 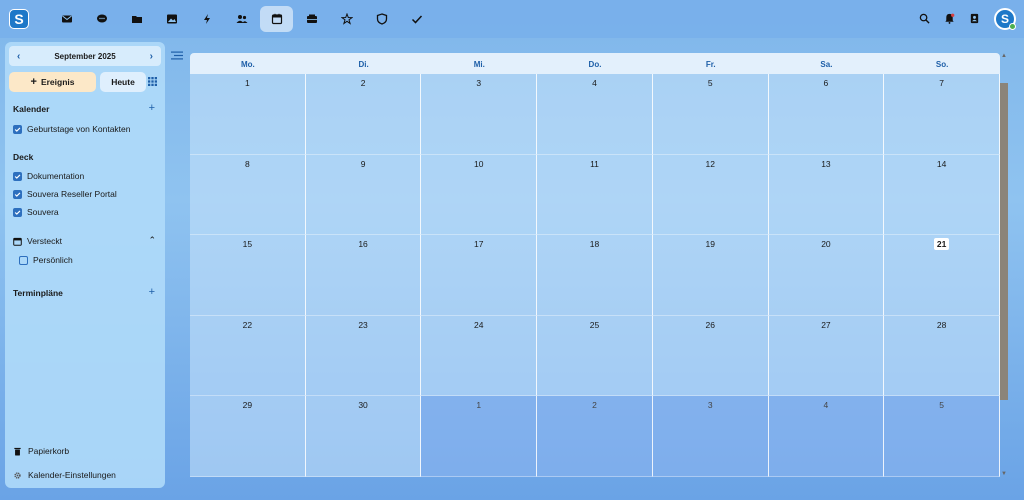 I want to click on activity-icon, so click(x=206, y=19).